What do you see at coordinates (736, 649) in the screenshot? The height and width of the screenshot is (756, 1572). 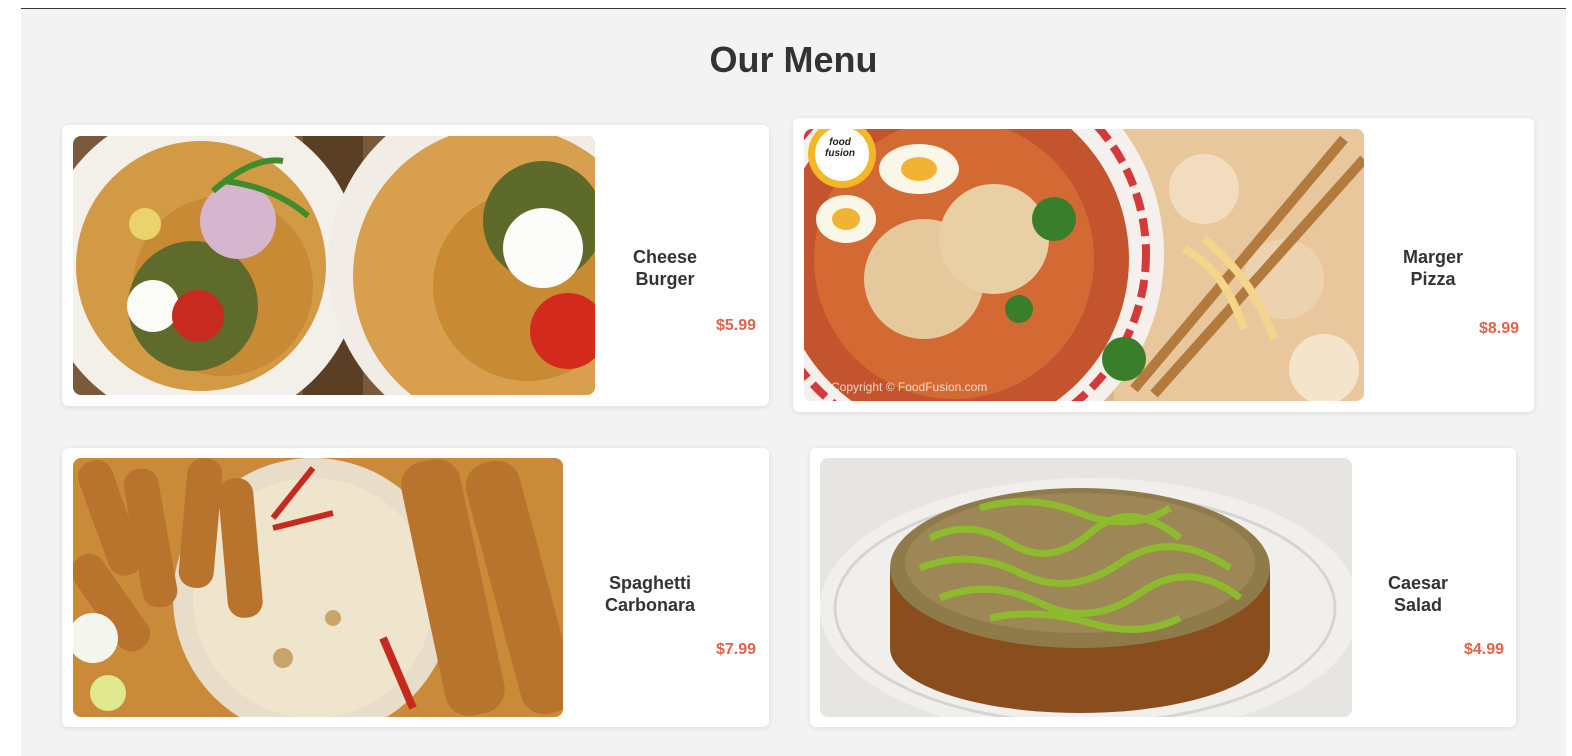 I see `menu-item-price: $7.99` at bounding box center [736, 649].